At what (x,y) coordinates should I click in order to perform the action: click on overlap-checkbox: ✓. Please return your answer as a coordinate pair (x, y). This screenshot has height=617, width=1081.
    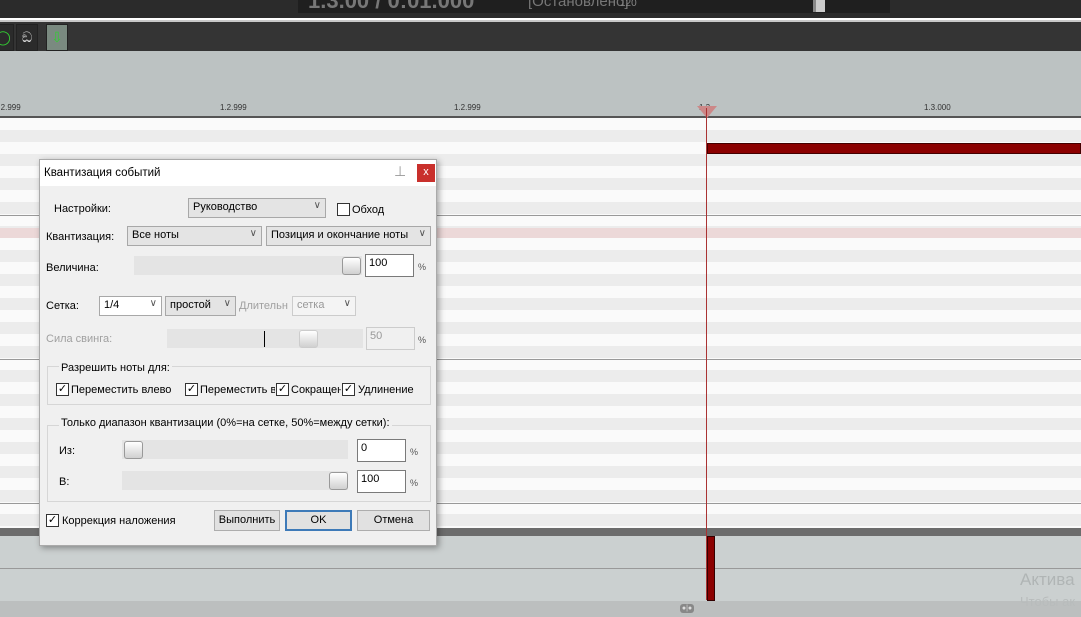
    Looking at the image, I should click on (52, 520).